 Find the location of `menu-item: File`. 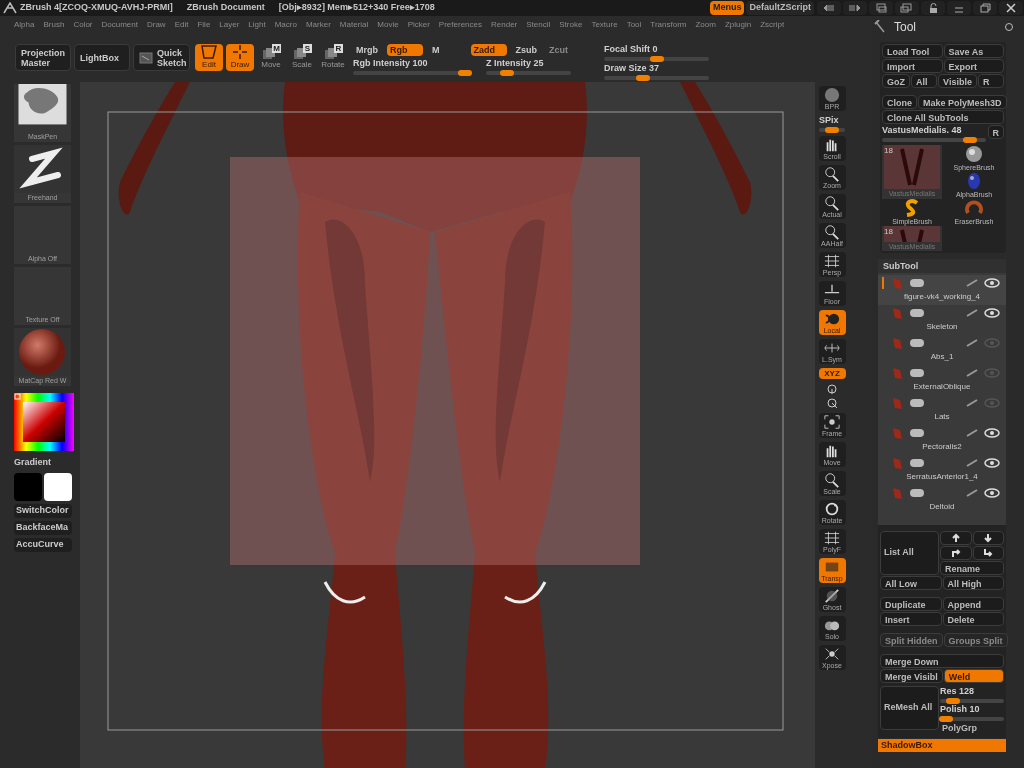

menu-item: File is located at coordinates (204, 25).